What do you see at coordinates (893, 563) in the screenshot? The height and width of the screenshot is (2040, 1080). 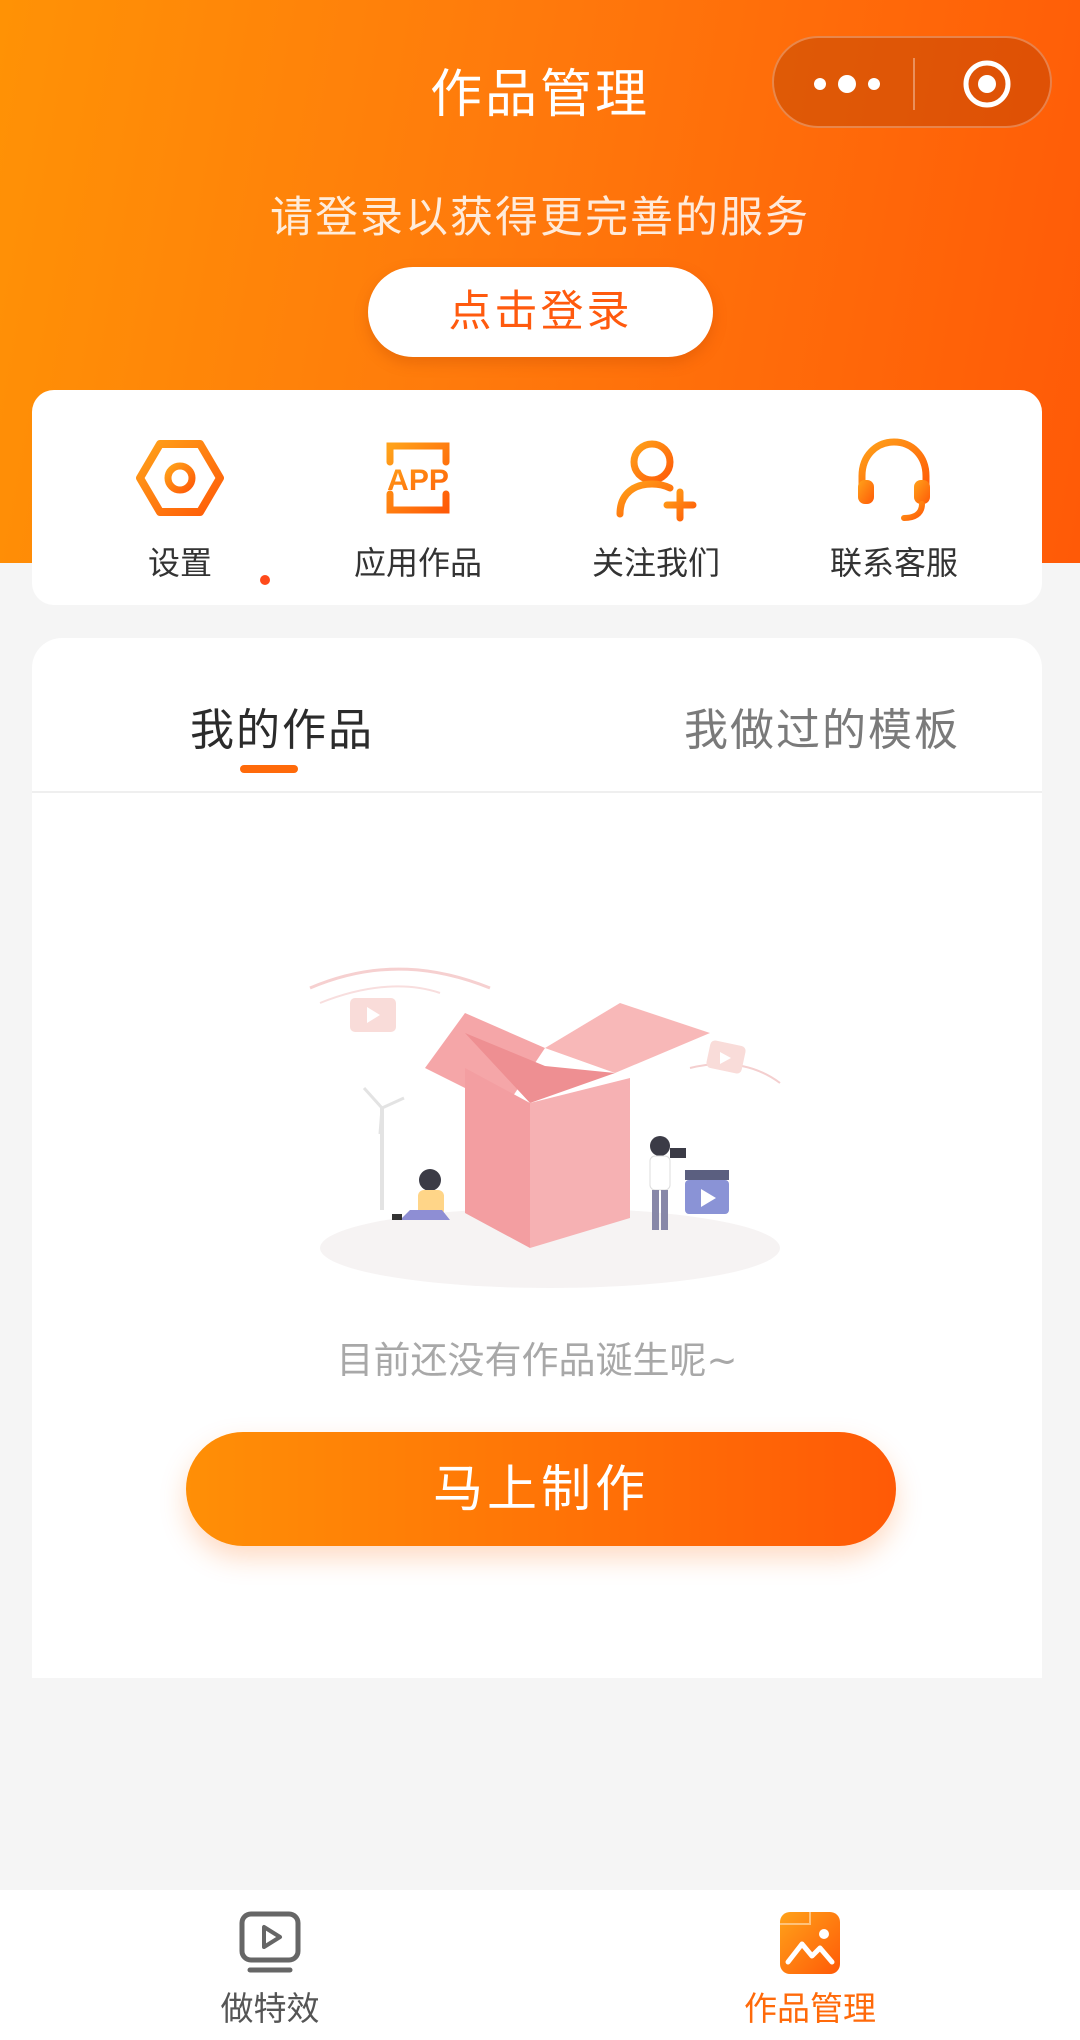 I see `quick-action-label: 联系客服` at bounding box center [893, 563].